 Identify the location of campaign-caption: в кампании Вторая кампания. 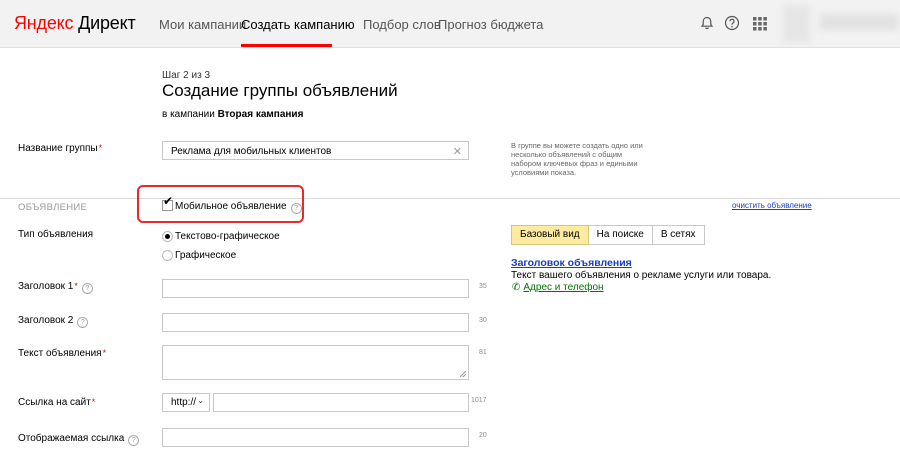
(232, 114).